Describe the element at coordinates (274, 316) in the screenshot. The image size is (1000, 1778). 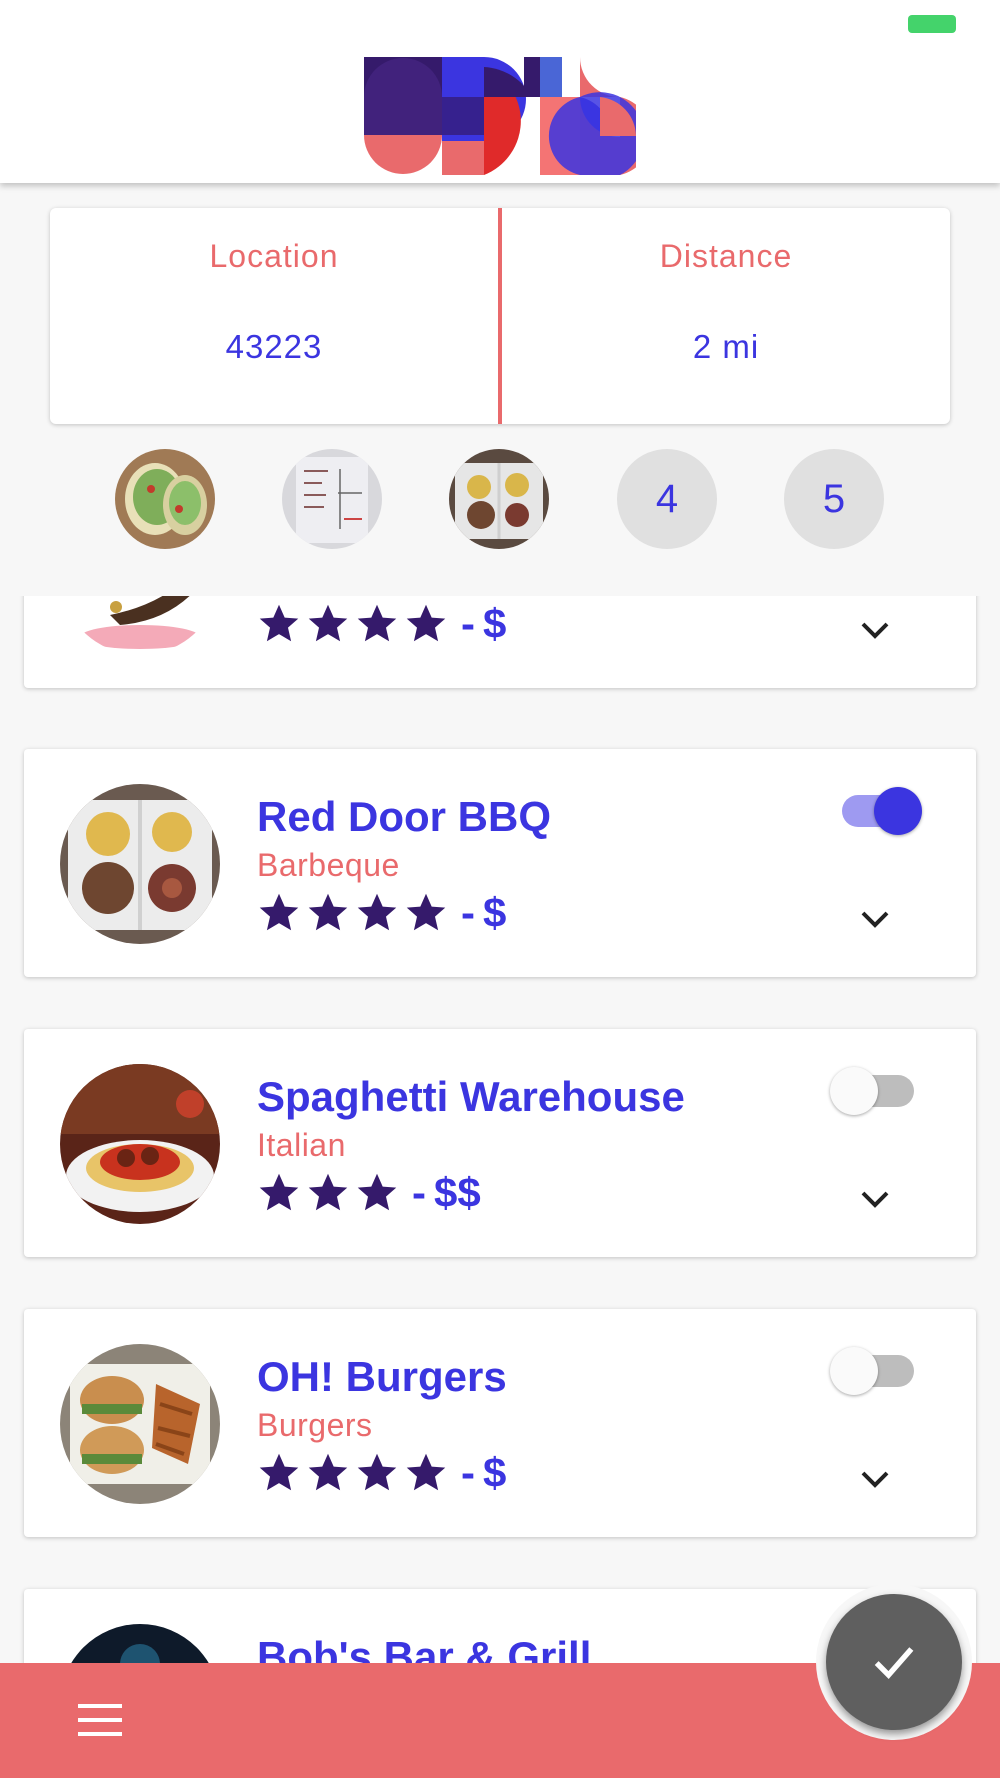
I see `location-filter: Location 43223` at that location.